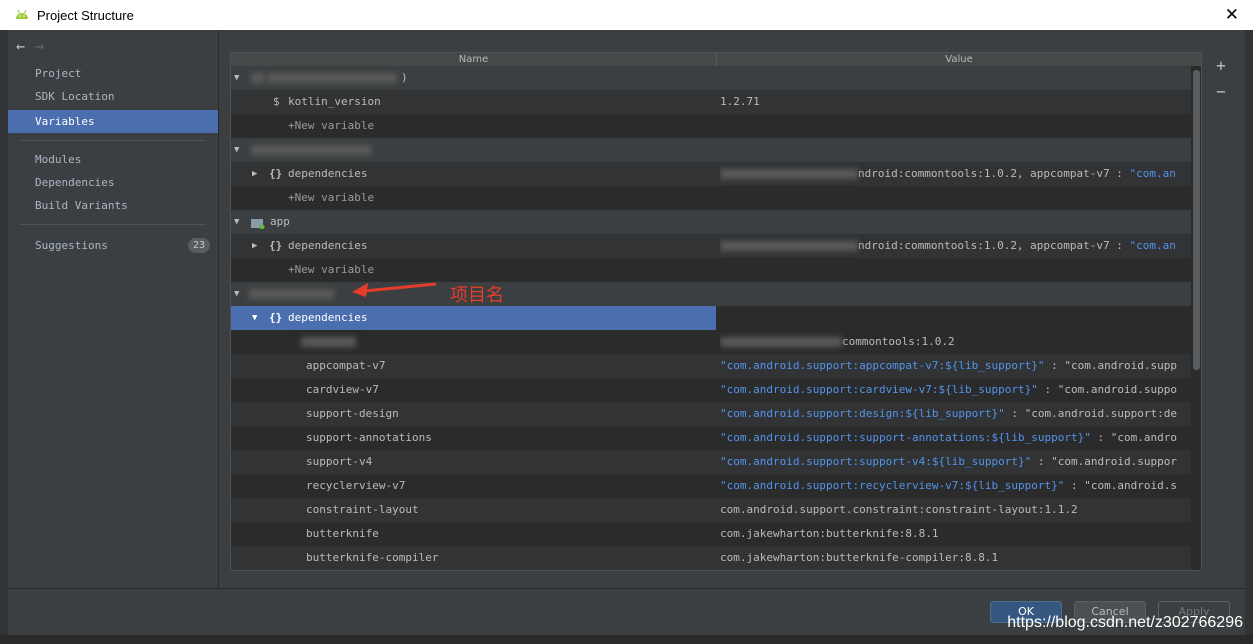 The image size is (1253, 644). Describe the element at coordinates (626, 15) in the screenshot. I see `title-bar: Project Structure ✕` at that location.